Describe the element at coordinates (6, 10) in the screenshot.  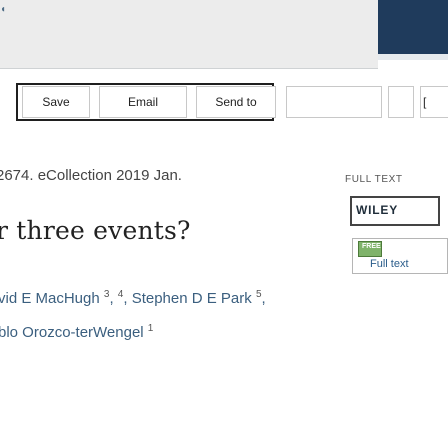
I see `bookmark-icon: ◖` at that location.